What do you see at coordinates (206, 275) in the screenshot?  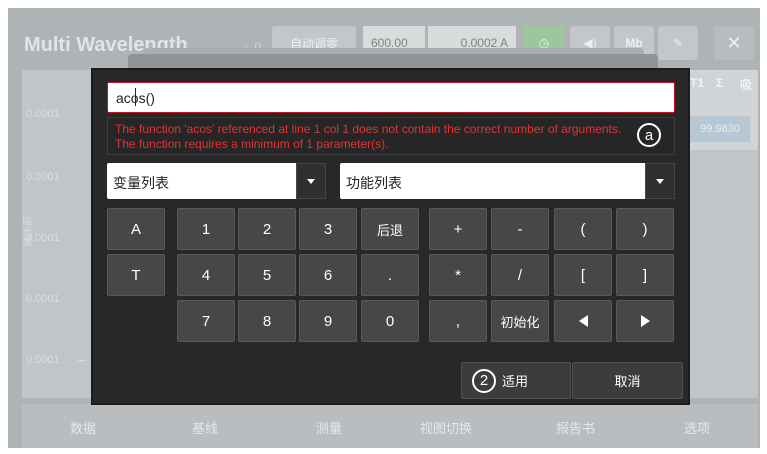 I see `key-4: 4` at bounding box center [206, 275].